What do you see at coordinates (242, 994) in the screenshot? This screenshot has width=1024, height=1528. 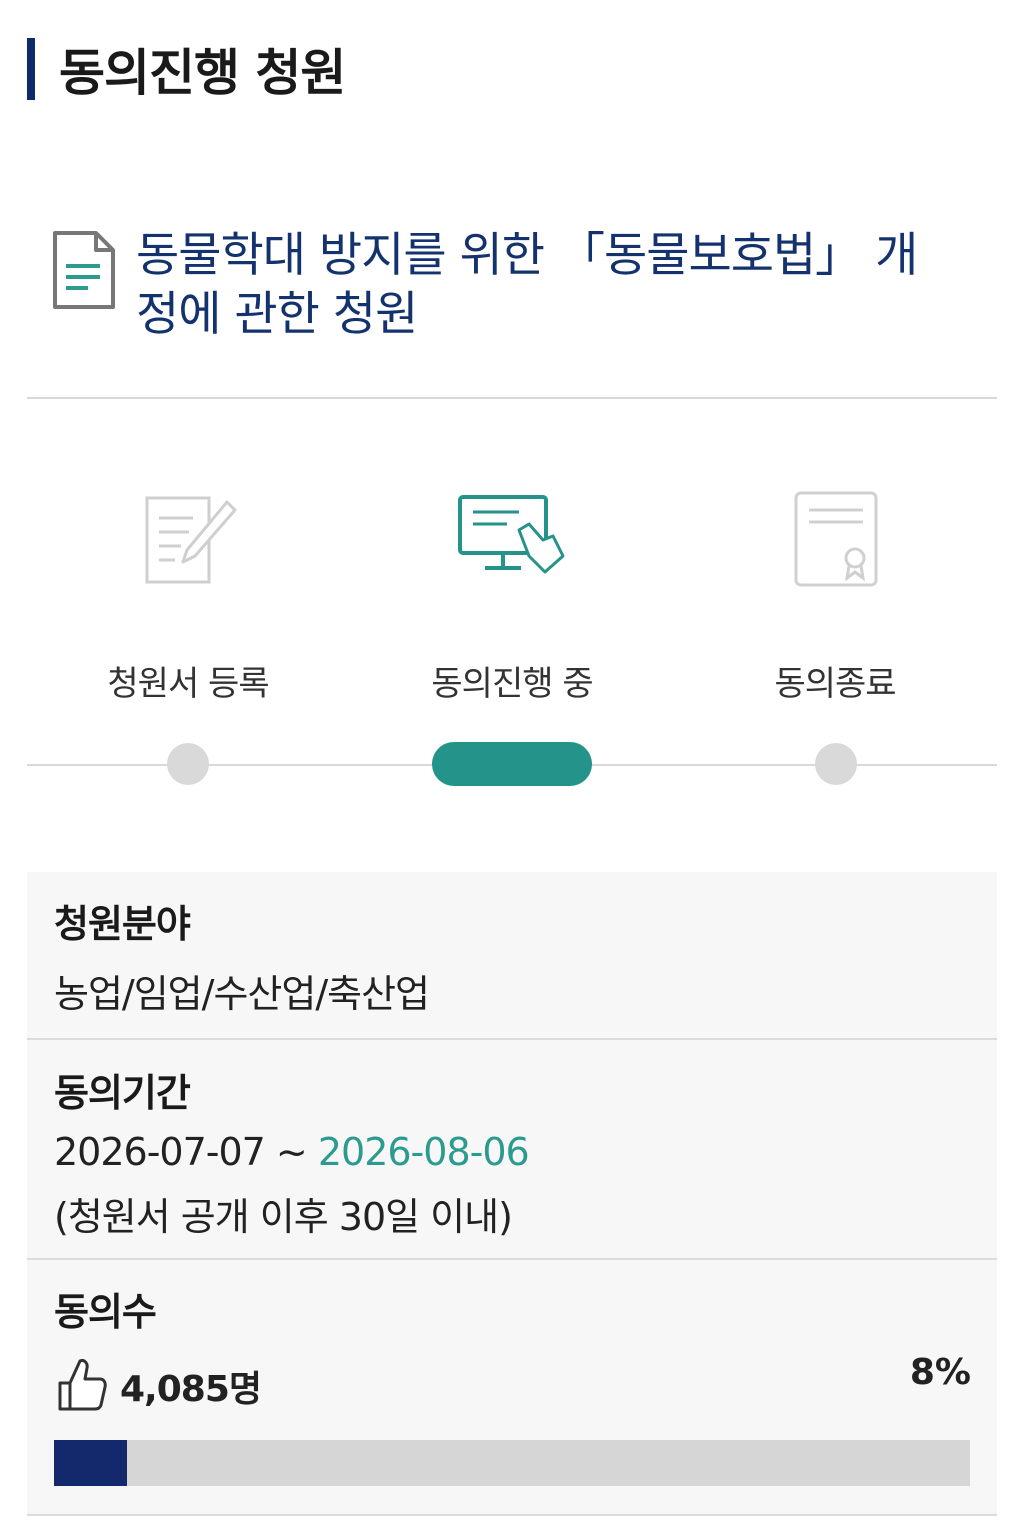 I see `field-value: 농업/임업/수산업/축산업` at bounding box center [242, 994].